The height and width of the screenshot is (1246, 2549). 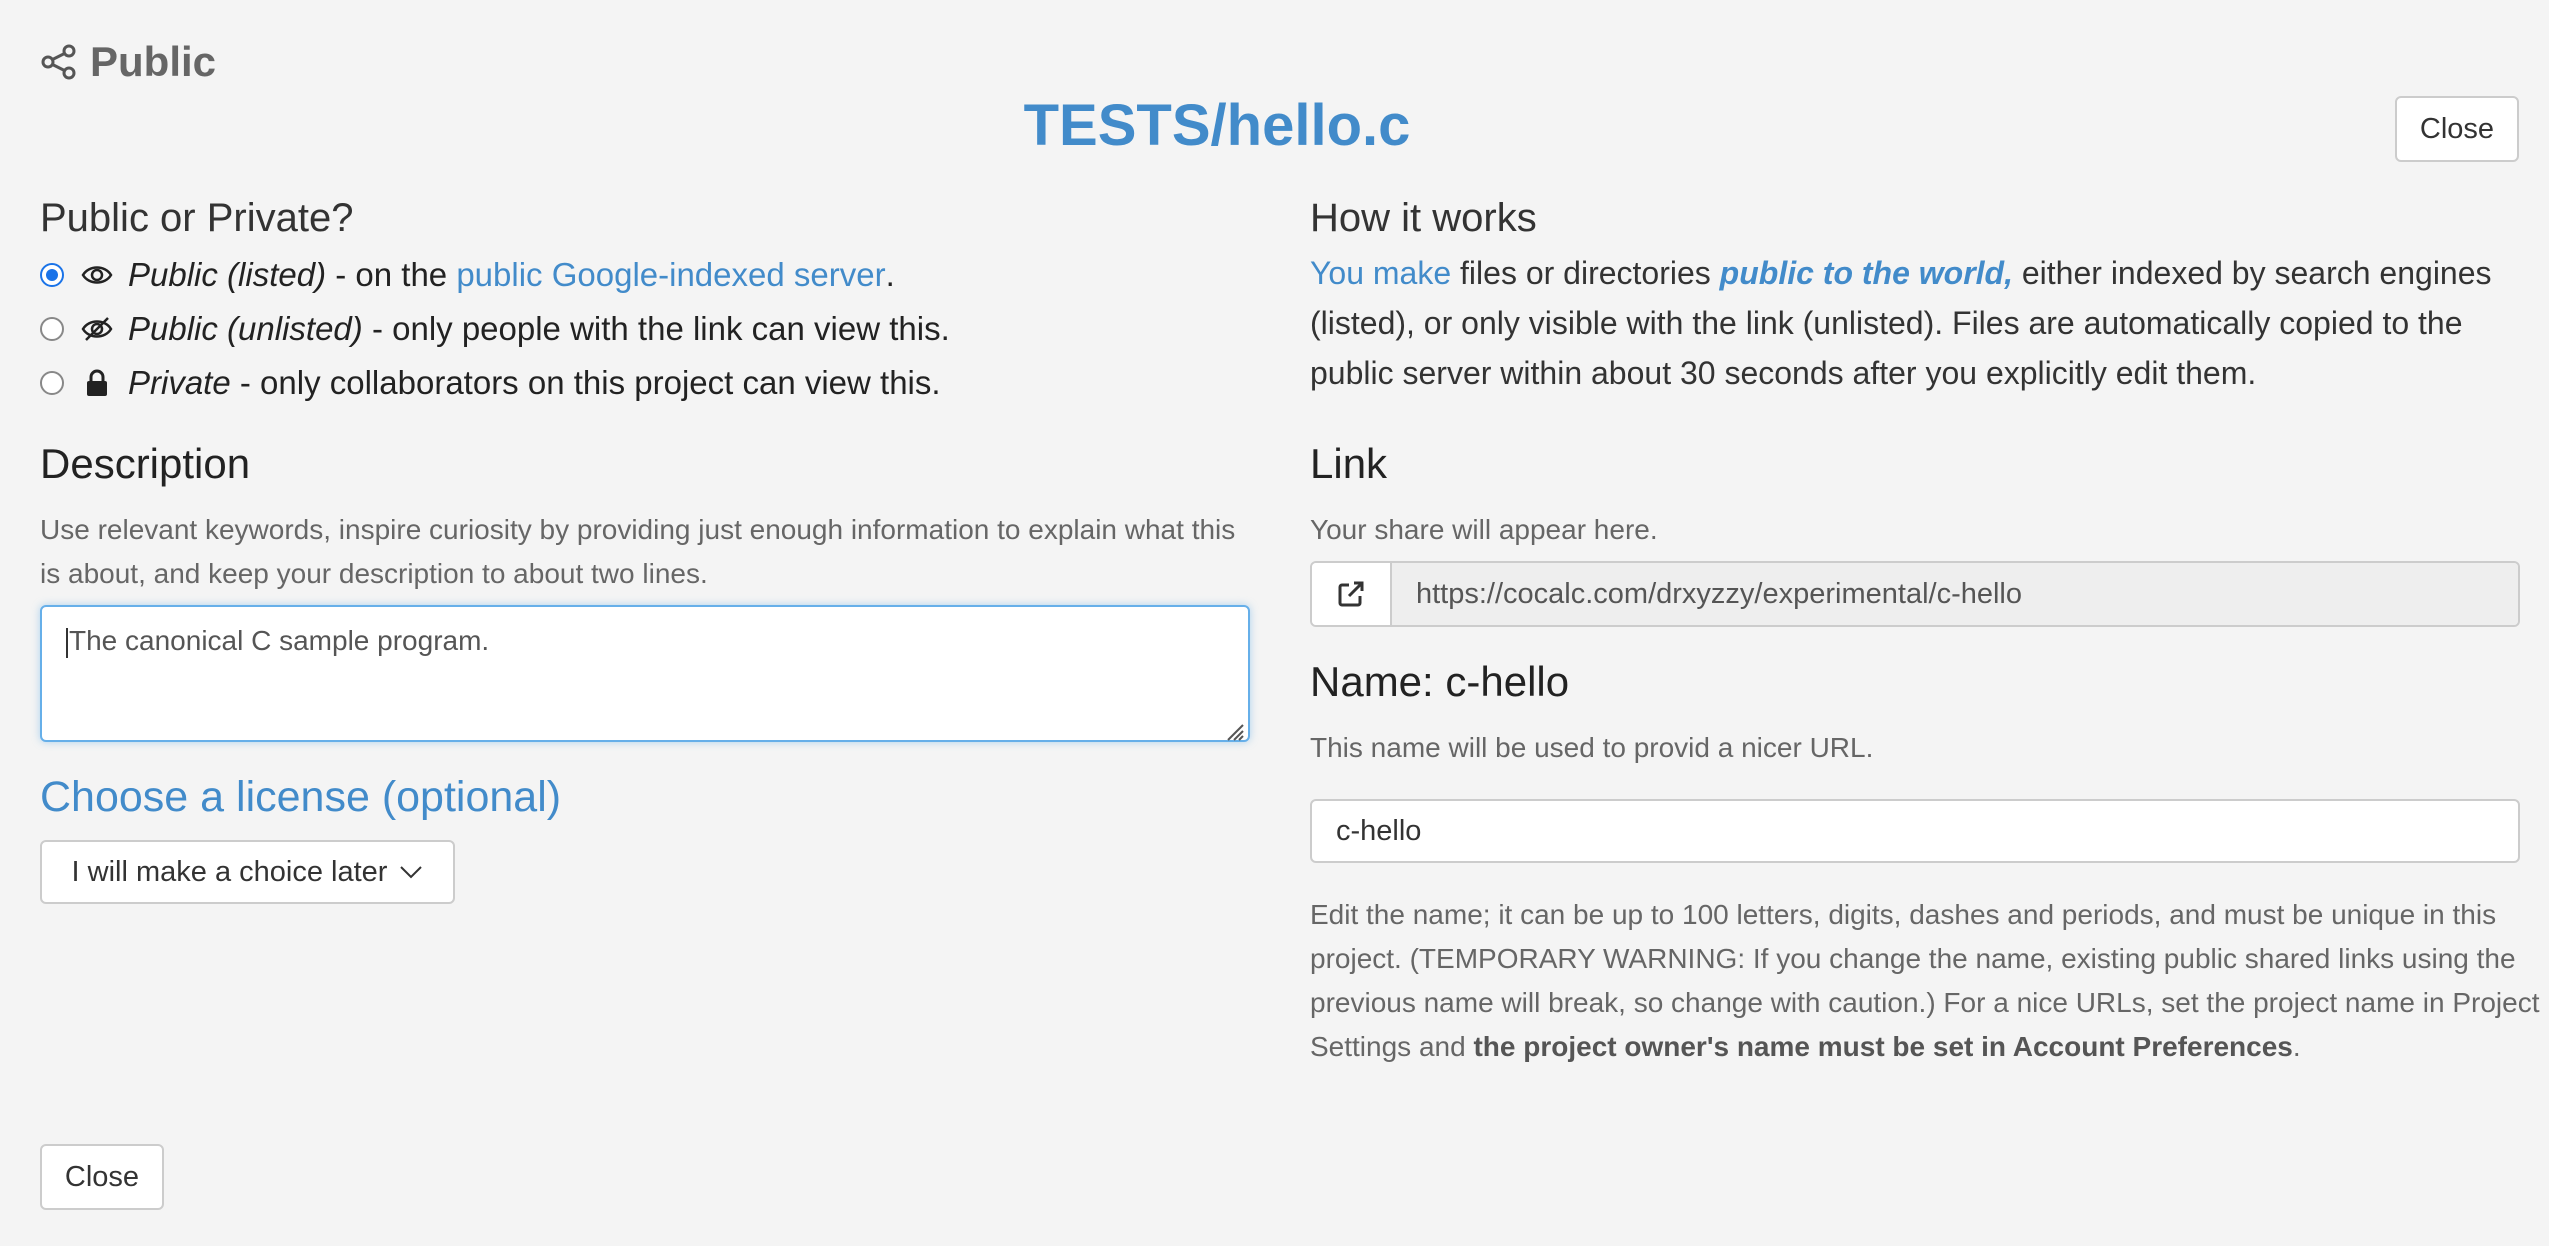 I want to click on close-button-bottom: Close, so click(x=102, y=1177).